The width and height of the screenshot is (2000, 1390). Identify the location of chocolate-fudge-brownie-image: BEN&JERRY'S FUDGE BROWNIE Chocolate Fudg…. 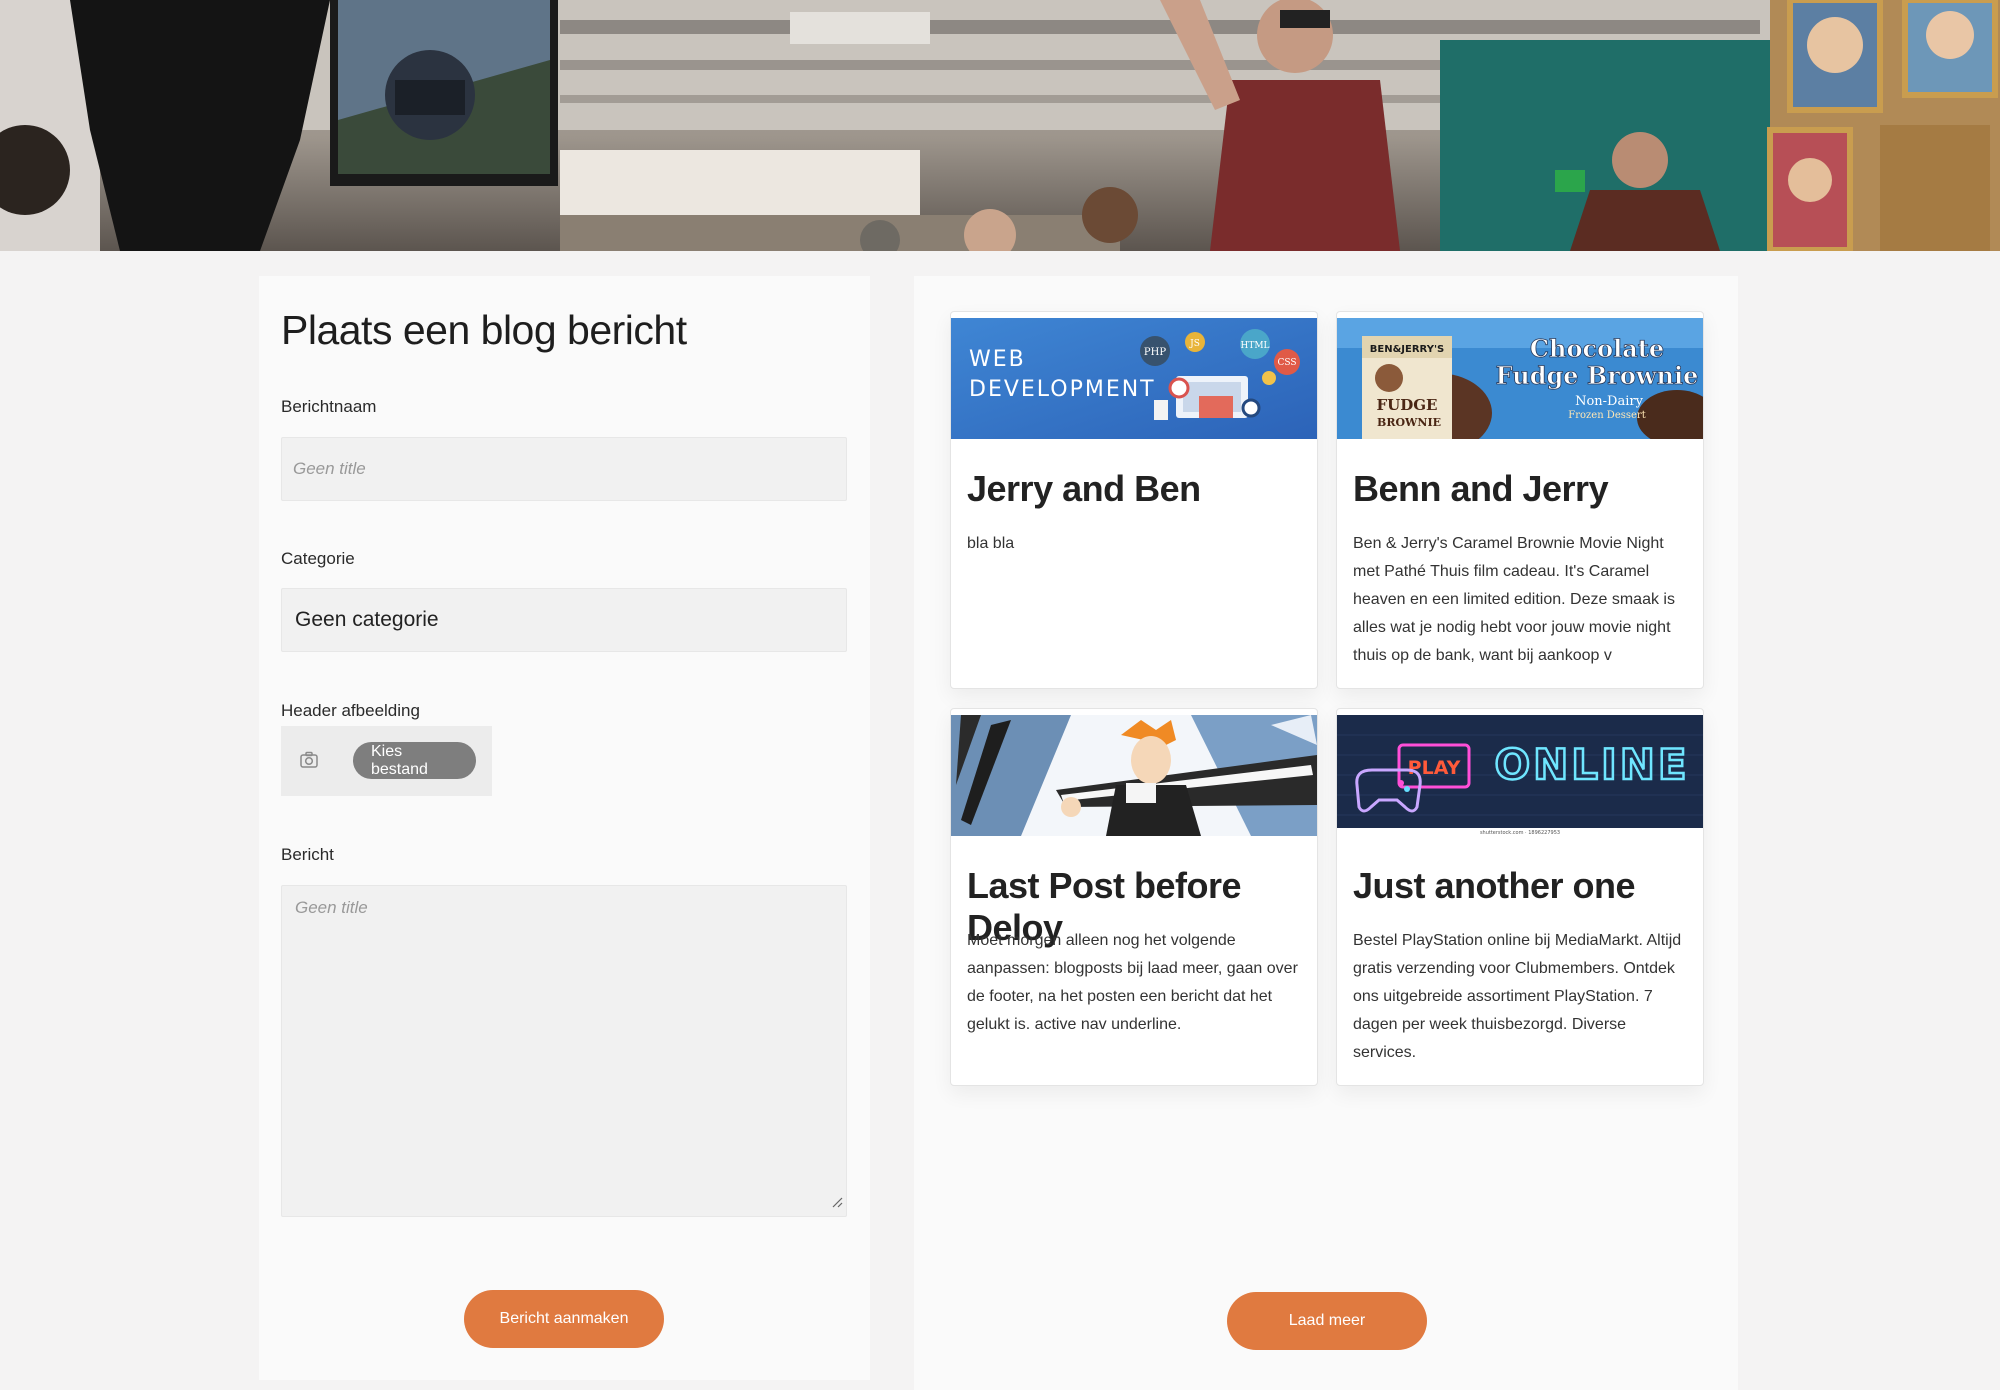
(1520, 378).